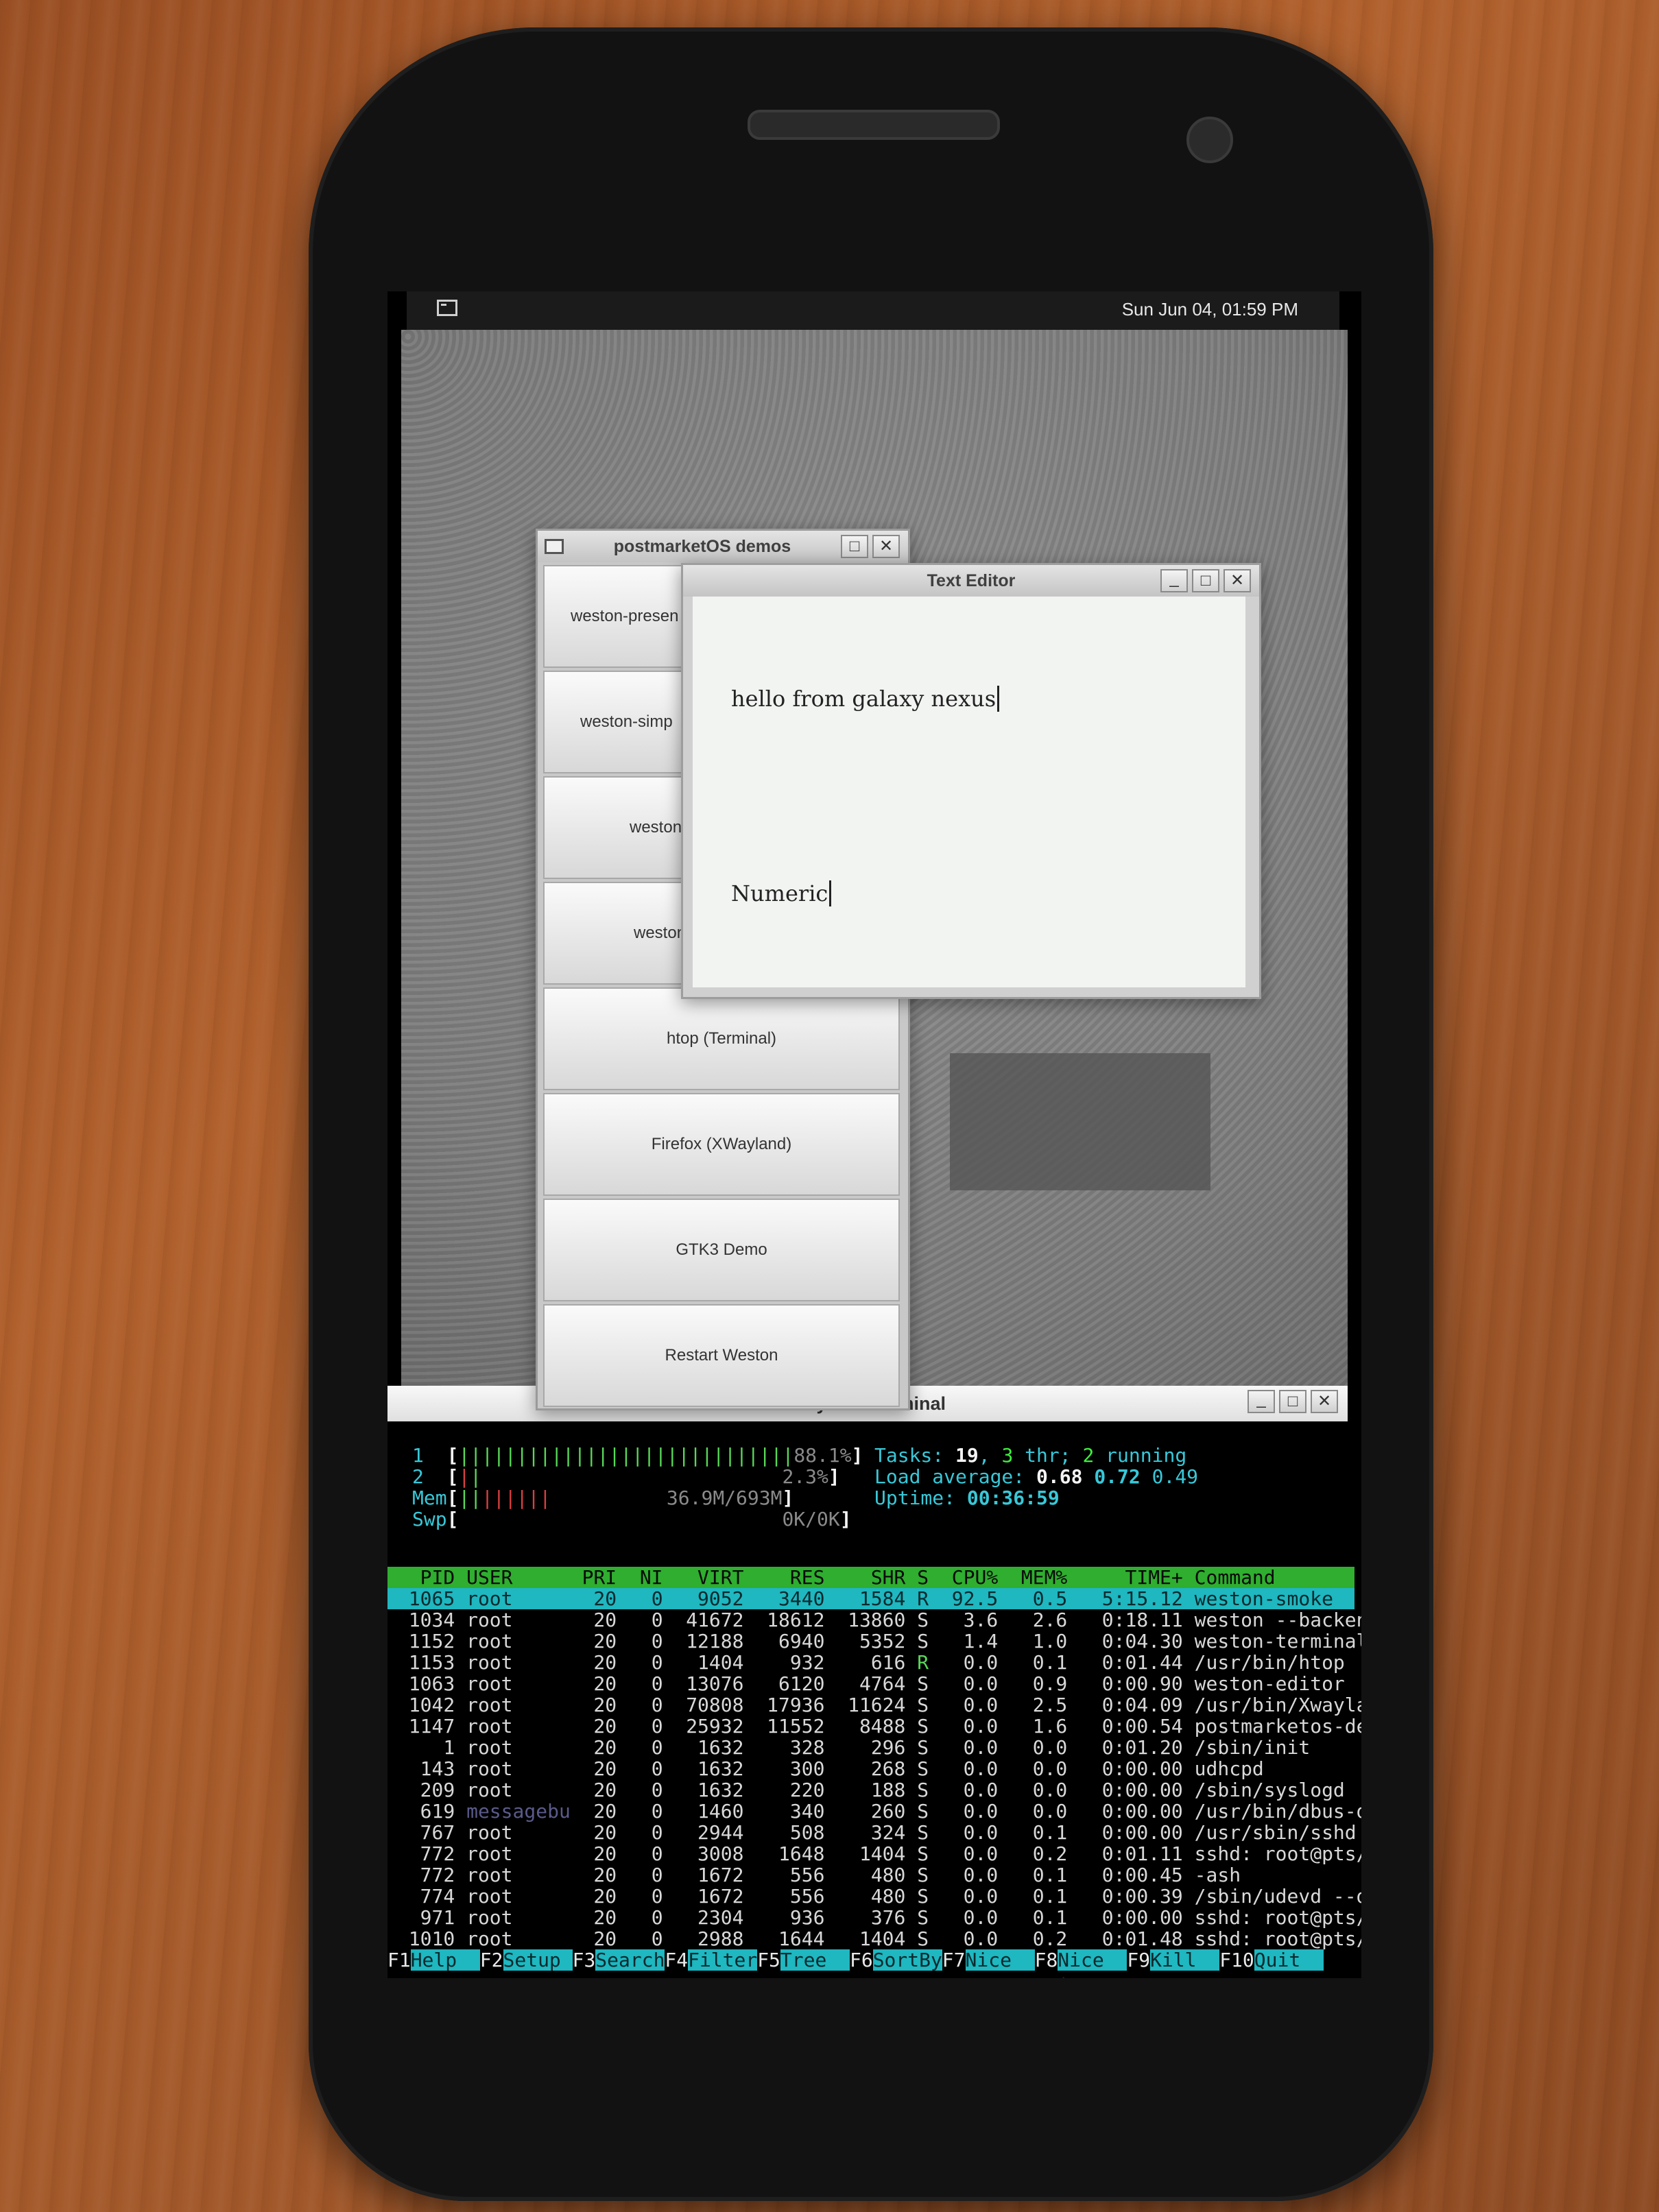 The height and width of the screenshot is (2212, 1659). I want to click on fkey-label-nice: Nice -, so click(1000, 1963).